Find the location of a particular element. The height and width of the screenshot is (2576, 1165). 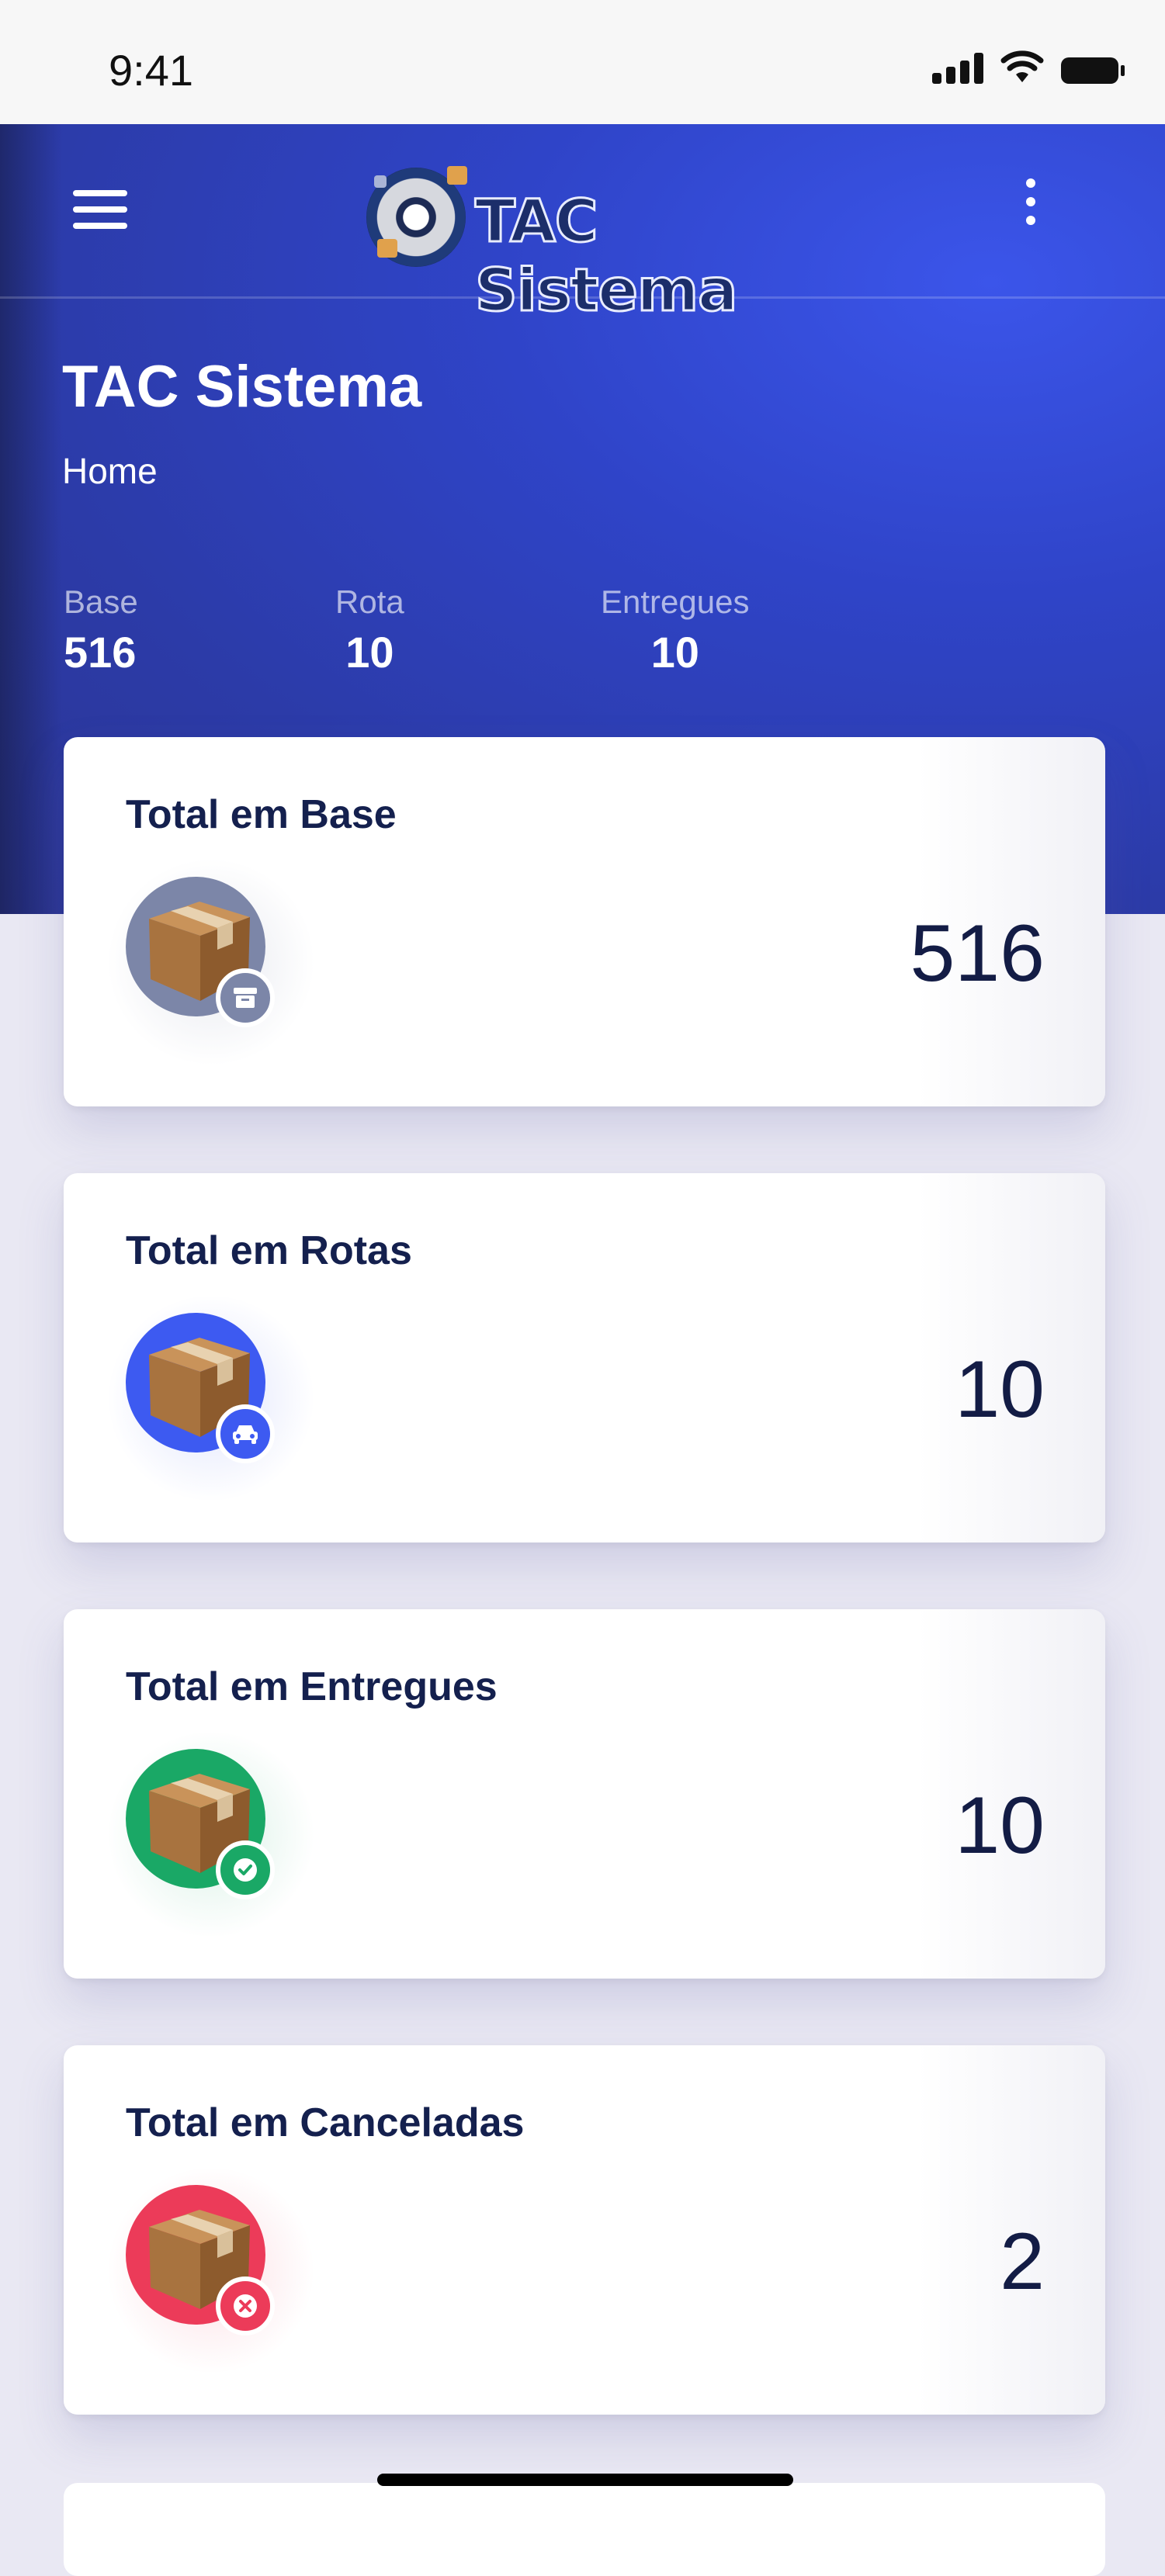

stat-label: Rota is located at coordinates (370, 601).